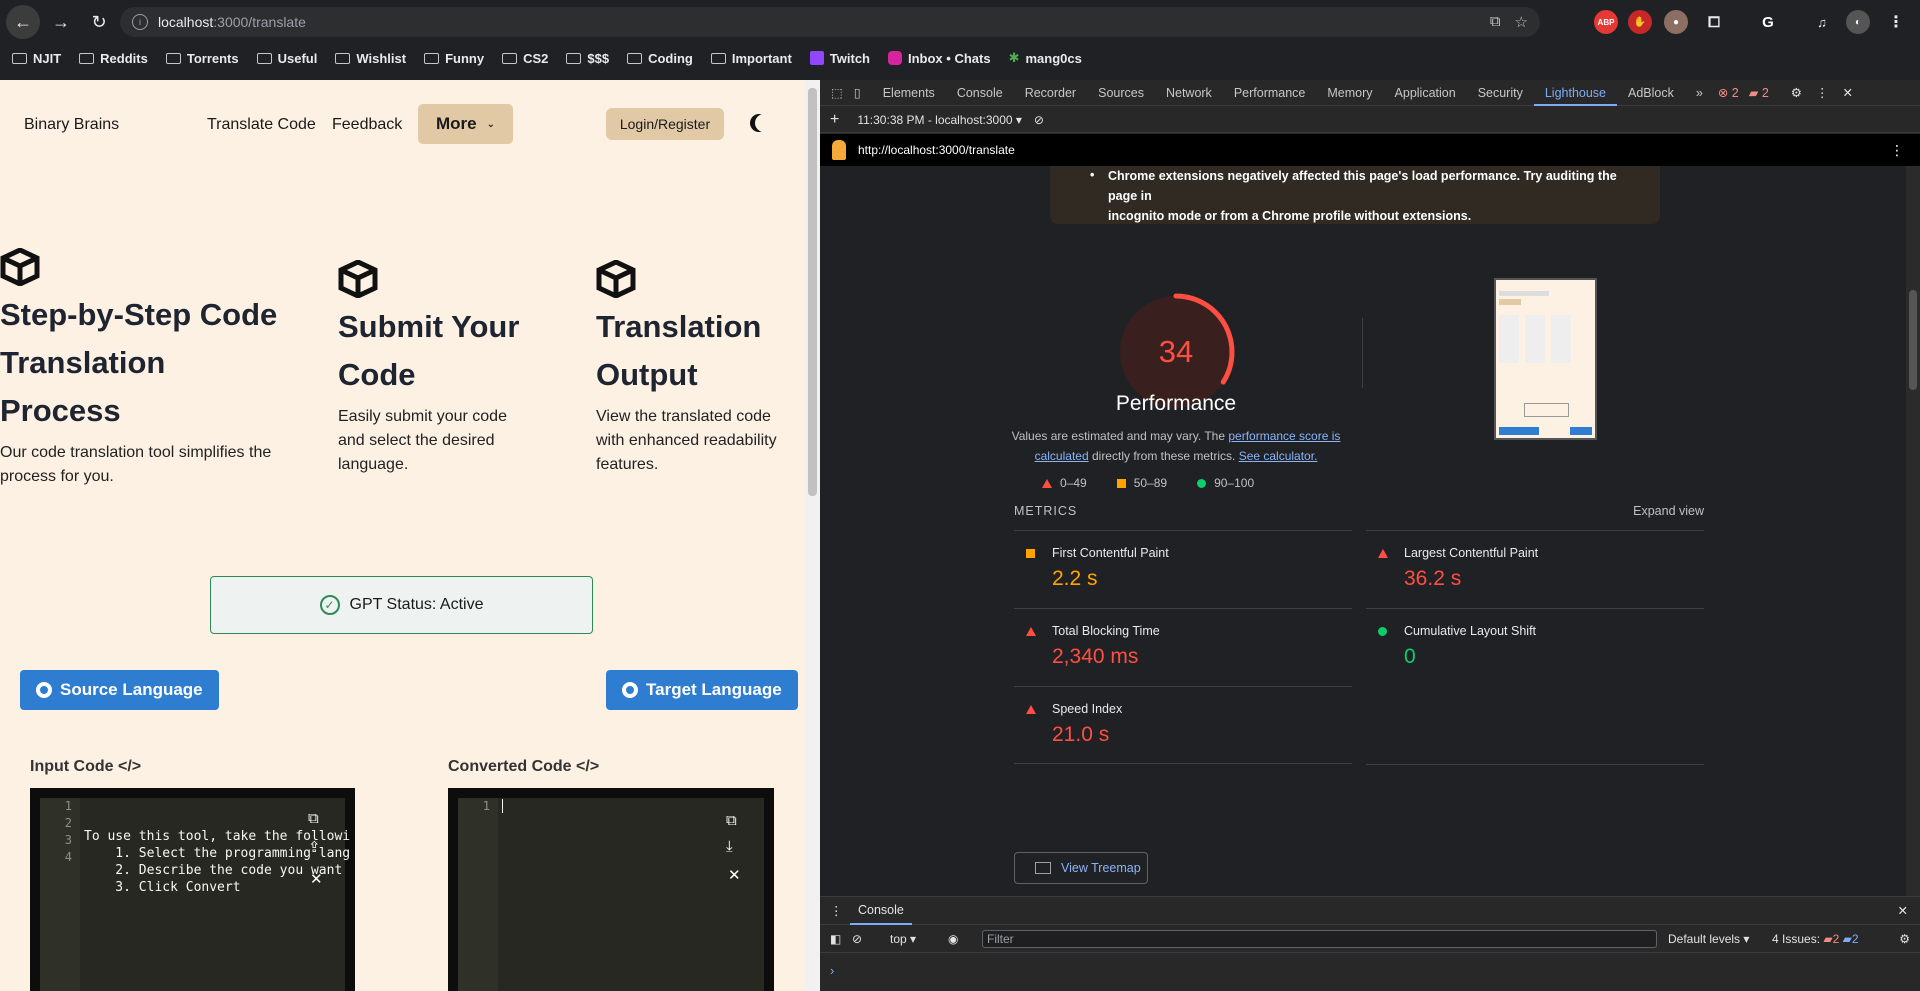 Image resolution: width=1920 pixels, height=991 pixels. What do you see at coordinates (1039, 120) in the screenshot?
I see `clear-reports-icon: ⊘` at bounding box center [1039, 120].